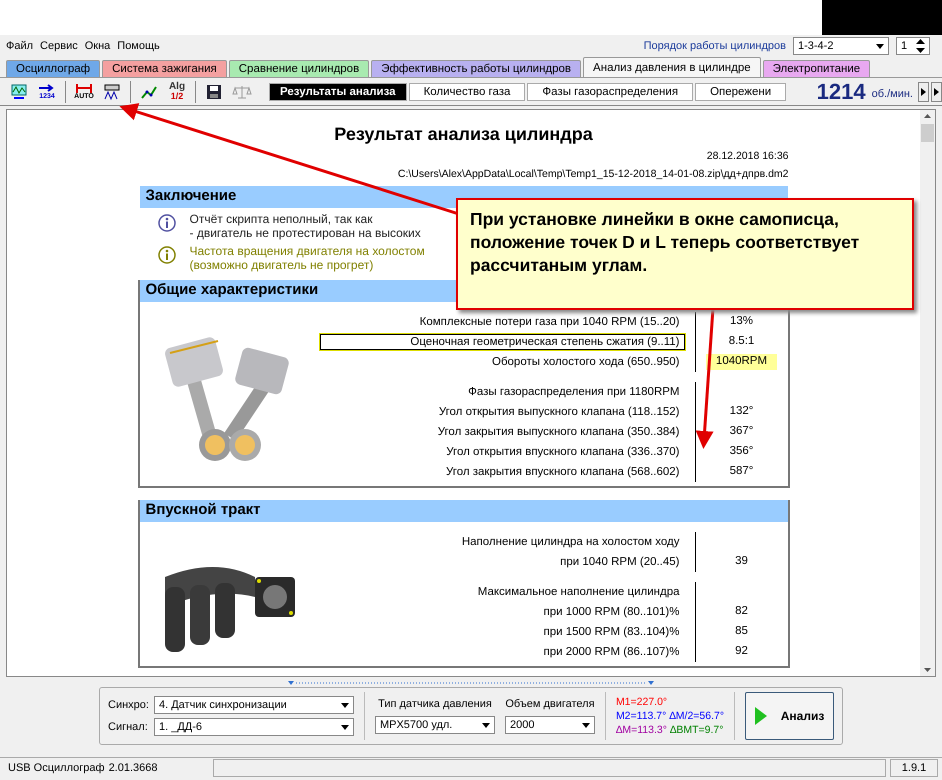  I want to click on measurement-value: ∆BMT=9.7°, so click(697, 730).